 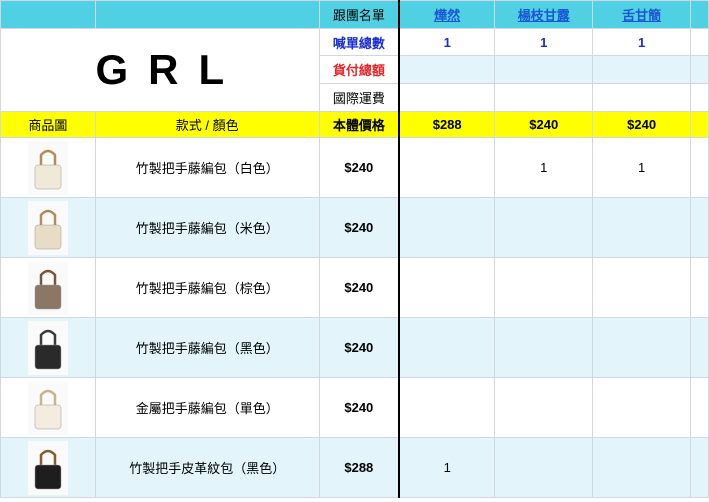 I want to click on product-name-cell: 金屬把手藤編包（單色）, so click(x=207, y=407).